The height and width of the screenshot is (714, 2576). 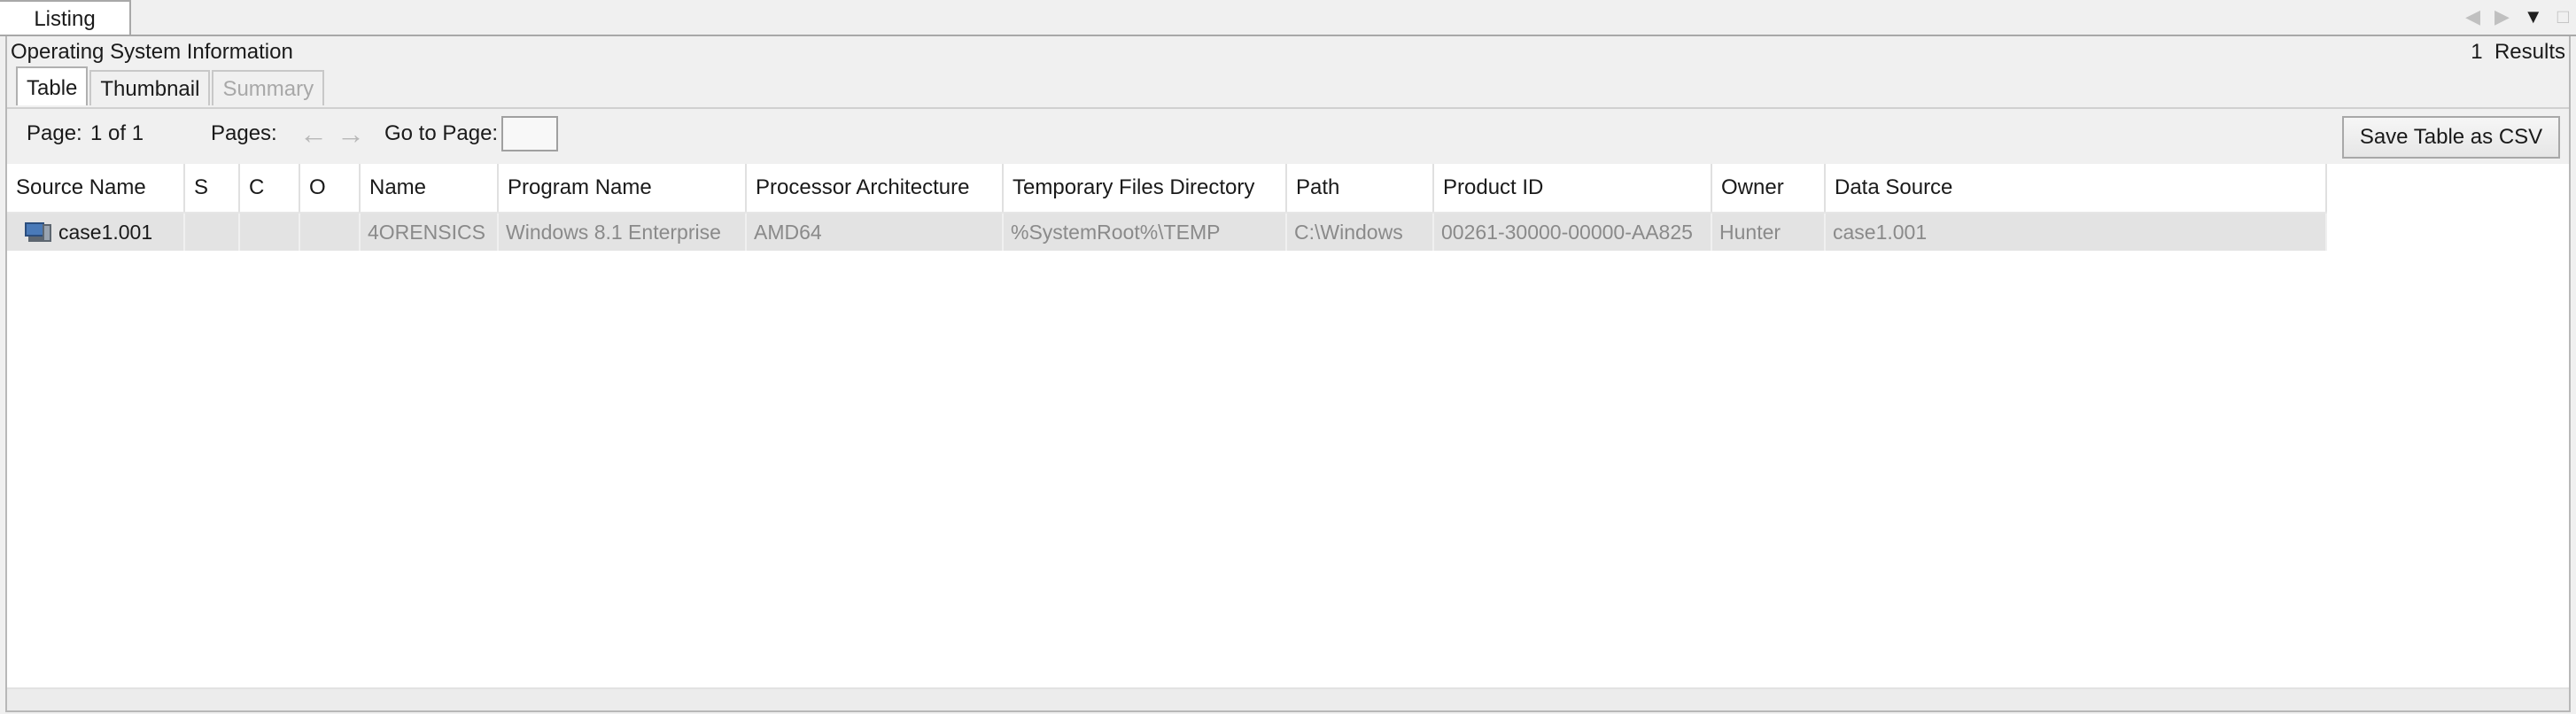 I want to click on cell-name: 4ORENSICS, so click(x=429, y=232).